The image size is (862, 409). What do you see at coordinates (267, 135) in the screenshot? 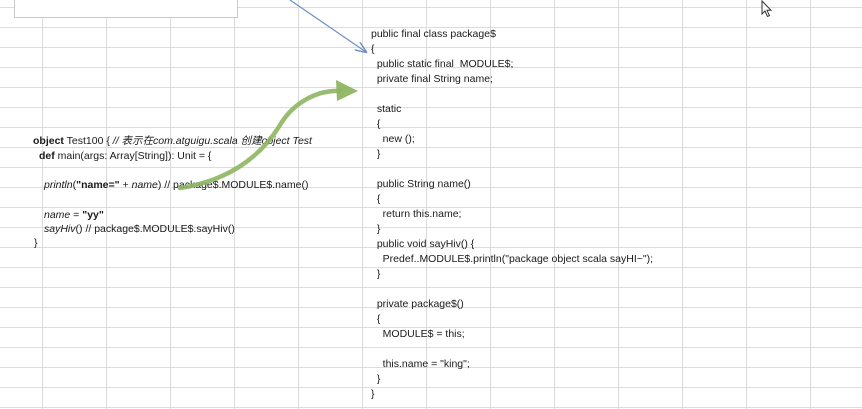
I see `green-curved-arrow` at bounding box center [267, 135].